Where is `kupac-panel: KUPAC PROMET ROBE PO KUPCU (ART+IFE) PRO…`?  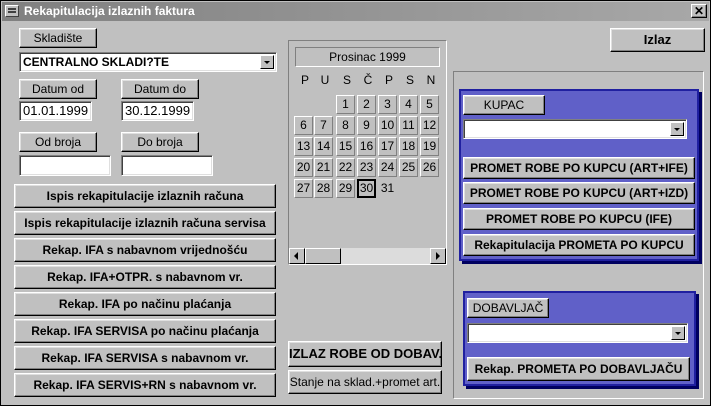 kupac-panel: KUPAC PROMET ROBE PO KUPCU (ART+IFE) PRO… is located at coordinates (579, 175).